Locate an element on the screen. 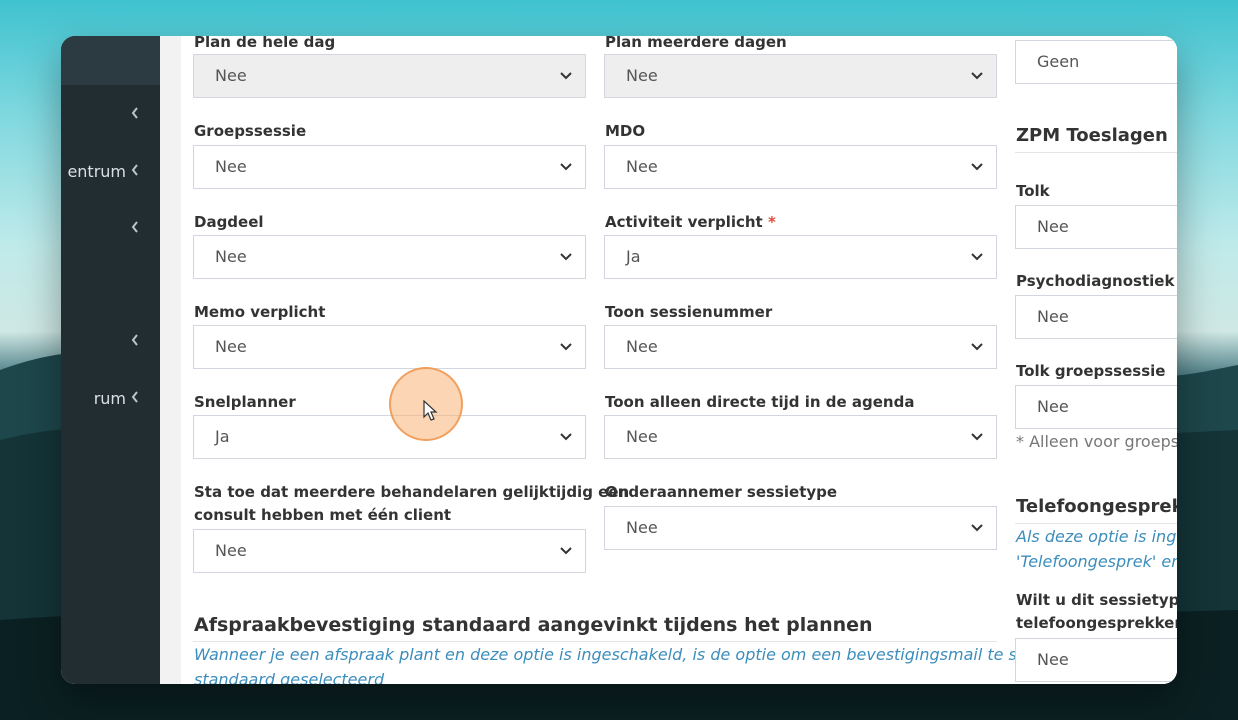 This screenshot has width=1238, height=720. activiteit-verplicht-text: Activiteit verplicht is located at coordinates (684, 222).